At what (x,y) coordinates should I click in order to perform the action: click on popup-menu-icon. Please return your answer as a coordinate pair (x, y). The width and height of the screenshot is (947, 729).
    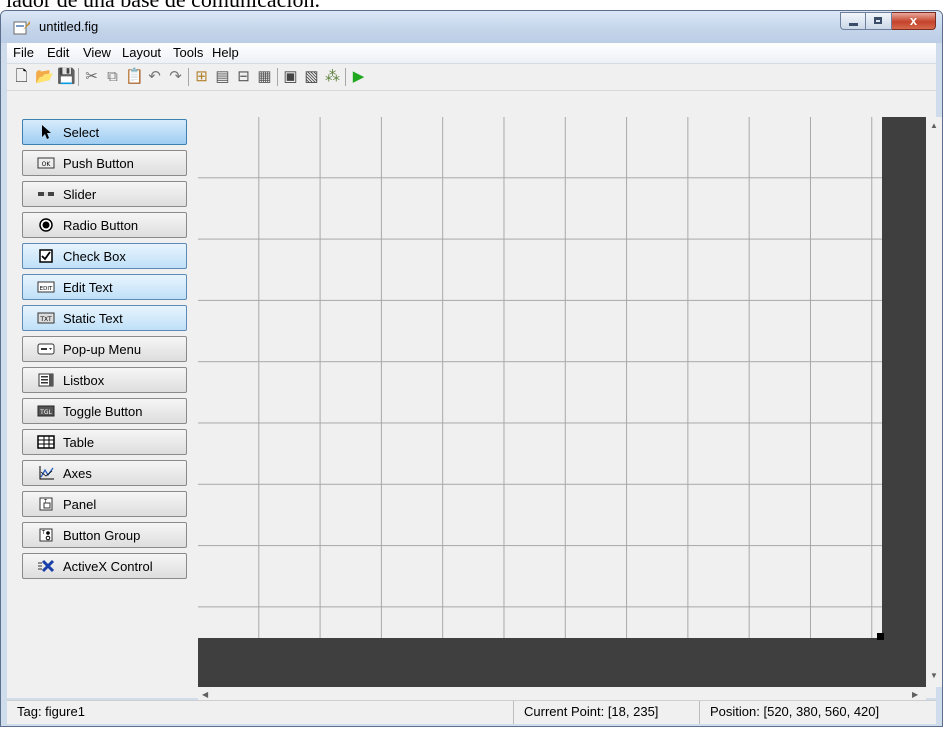
    Looking at the image, I should click on (46, 349).